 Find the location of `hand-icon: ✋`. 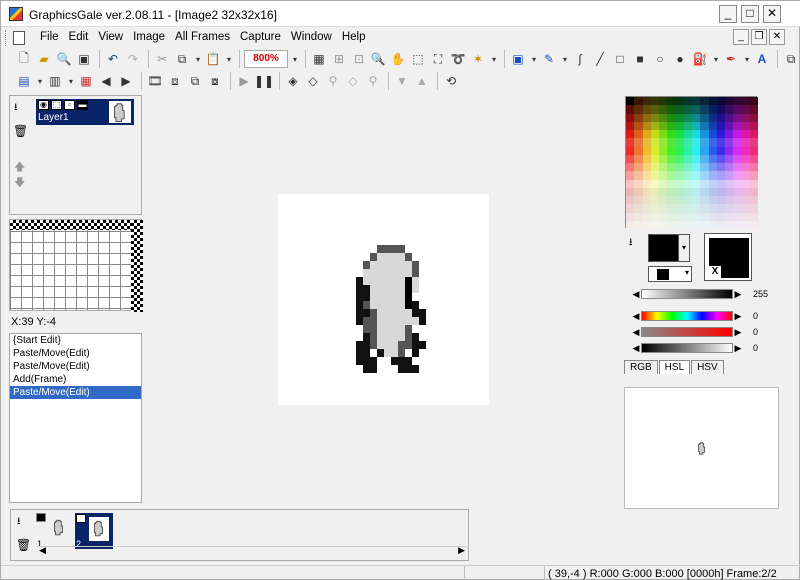

hand-icon: ✋ is located at coordinates (398, 59).